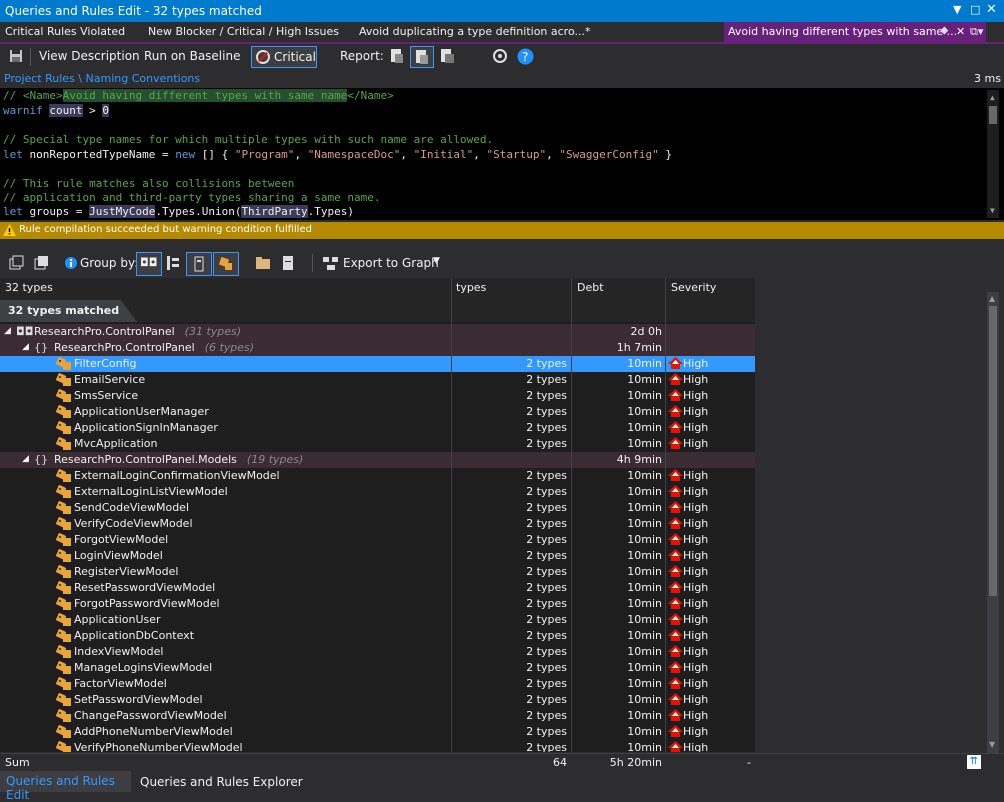 This screenshot has width=1004, height=802. What do you see at coordinates (500, 56) in the screenshot?
I see `settings-icon` at bounding box center [500, 56].